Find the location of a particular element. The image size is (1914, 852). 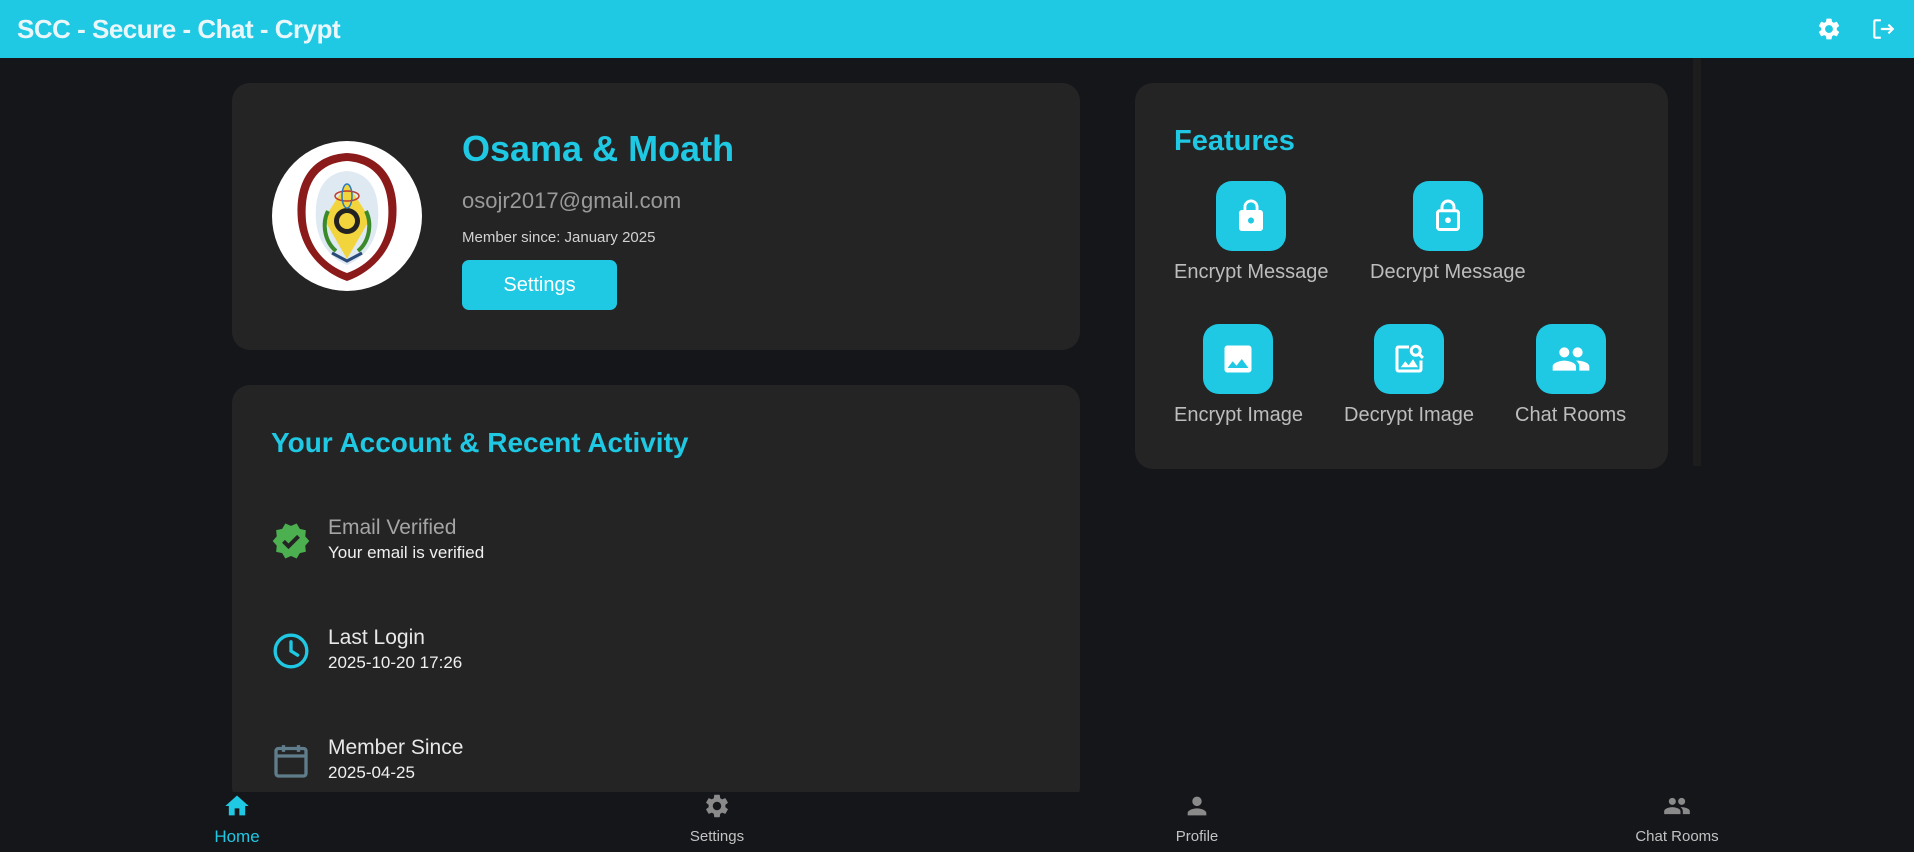

activity-item-subtitle: Your email is verified is located at coordinates (406, 552).